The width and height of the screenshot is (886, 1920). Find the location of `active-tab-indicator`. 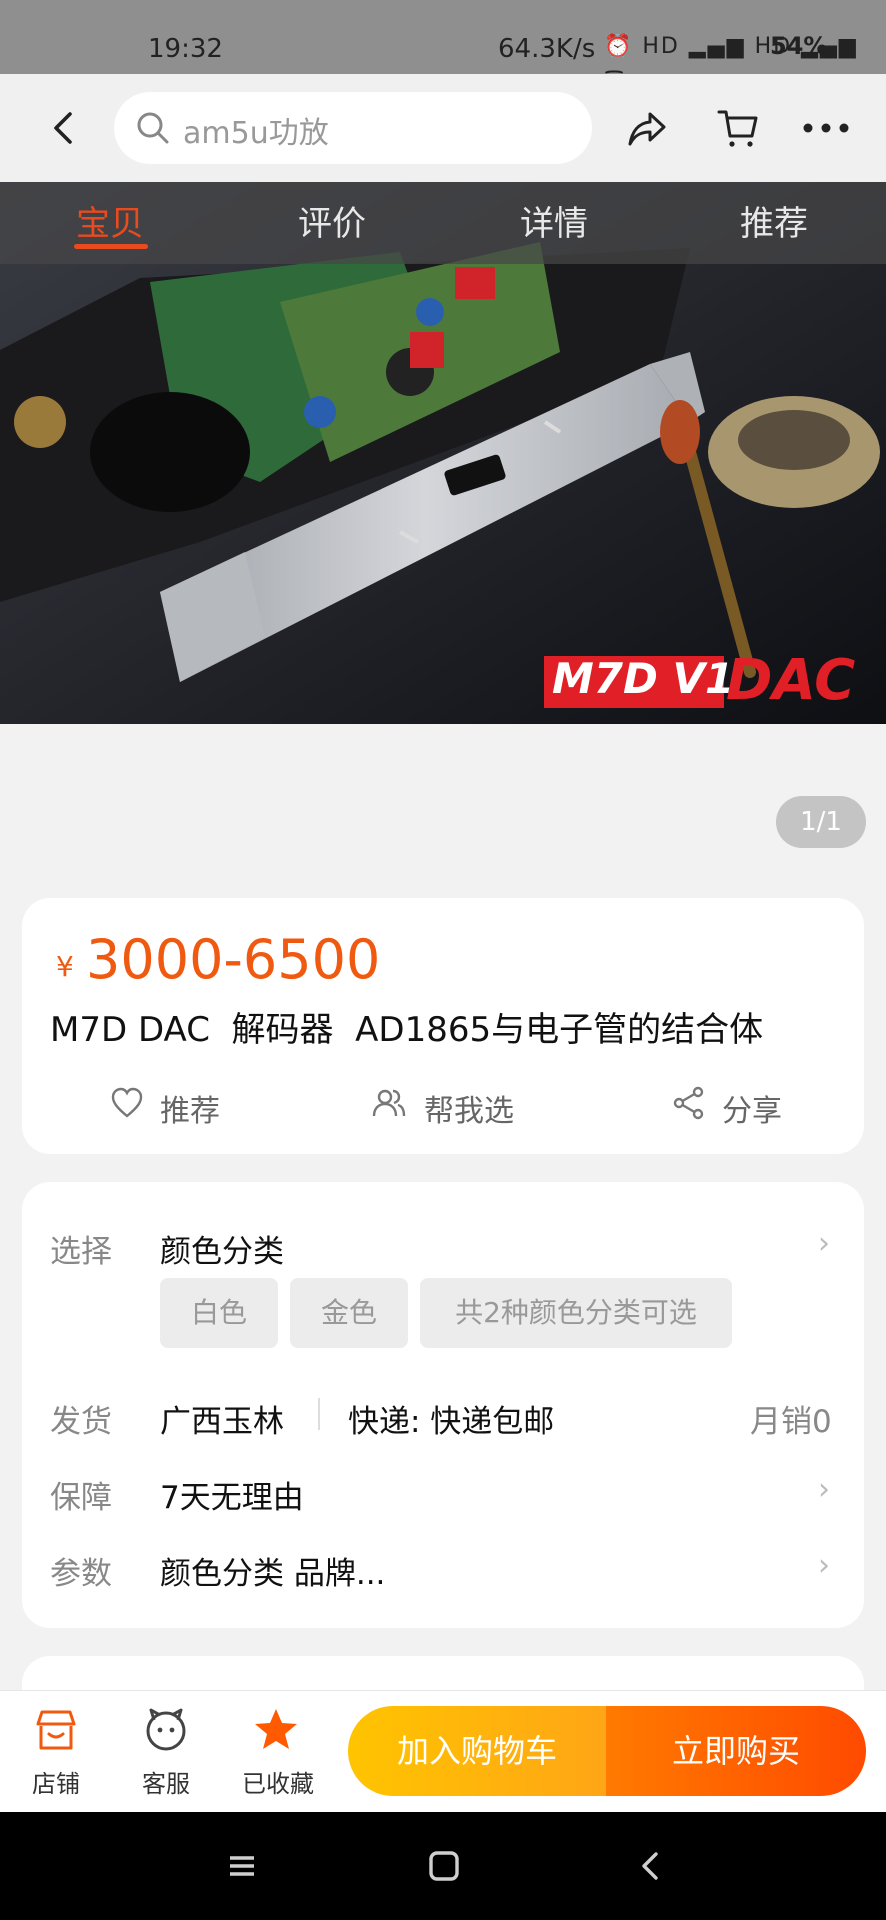

active-tab-indicator is located at coordinates (111, 246).